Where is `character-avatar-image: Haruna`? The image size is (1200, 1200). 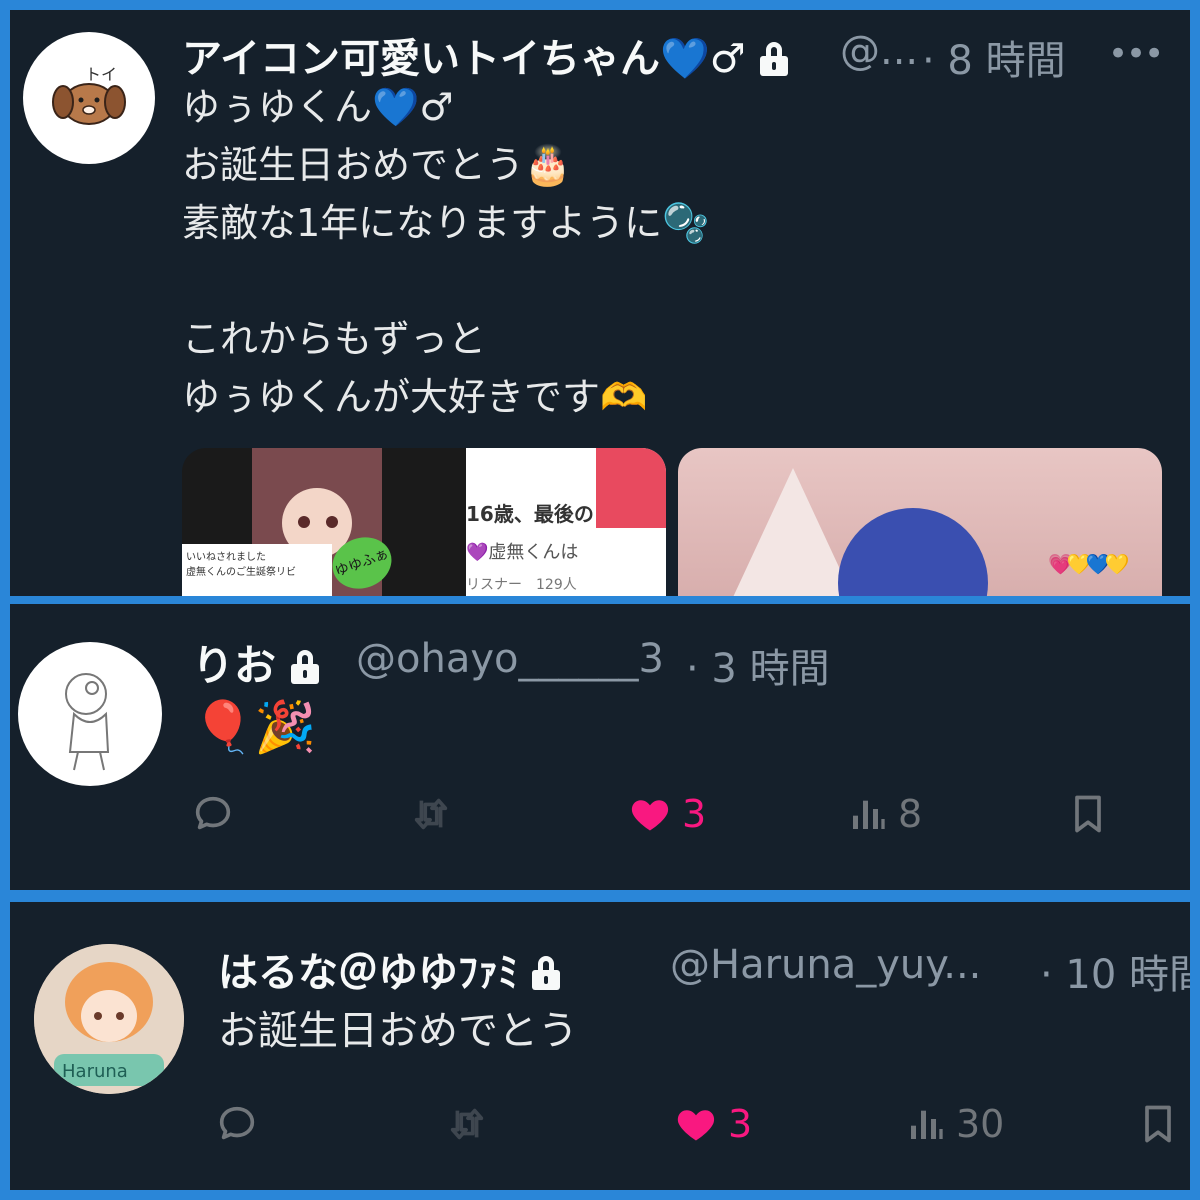 character-avatar-image: Haruna is located at coordinates (109, 1019).